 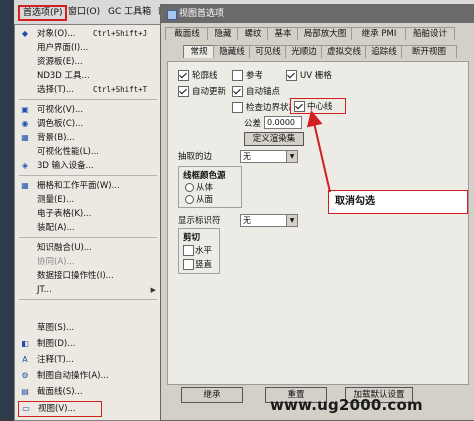 What do you see at coordinates (346, 405) in the screenshot?
I see `watermark-text: www.ug2000.com` at bounding box center [346, 405].